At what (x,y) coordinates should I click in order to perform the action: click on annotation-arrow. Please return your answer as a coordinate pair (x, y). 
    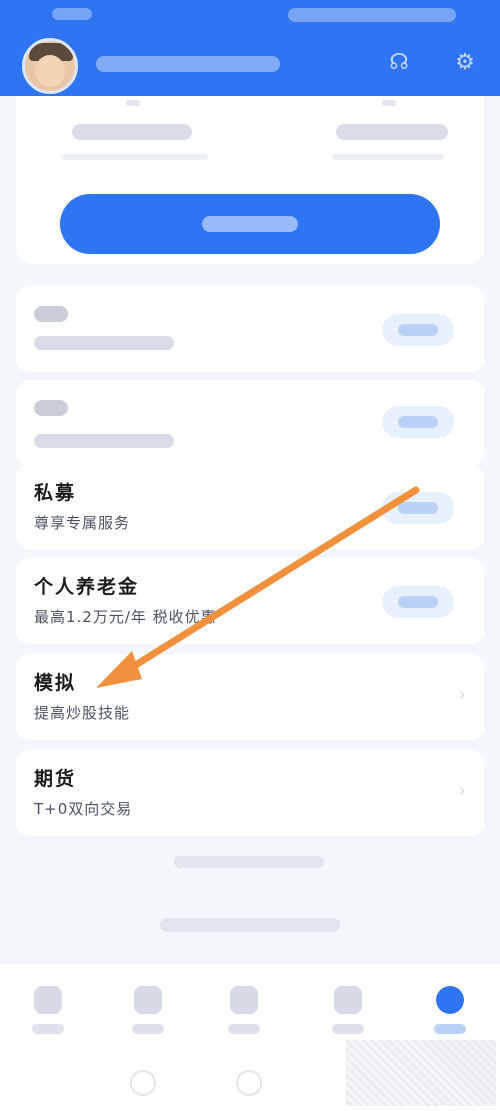
    Looking at the image, I should click on (258, 587).